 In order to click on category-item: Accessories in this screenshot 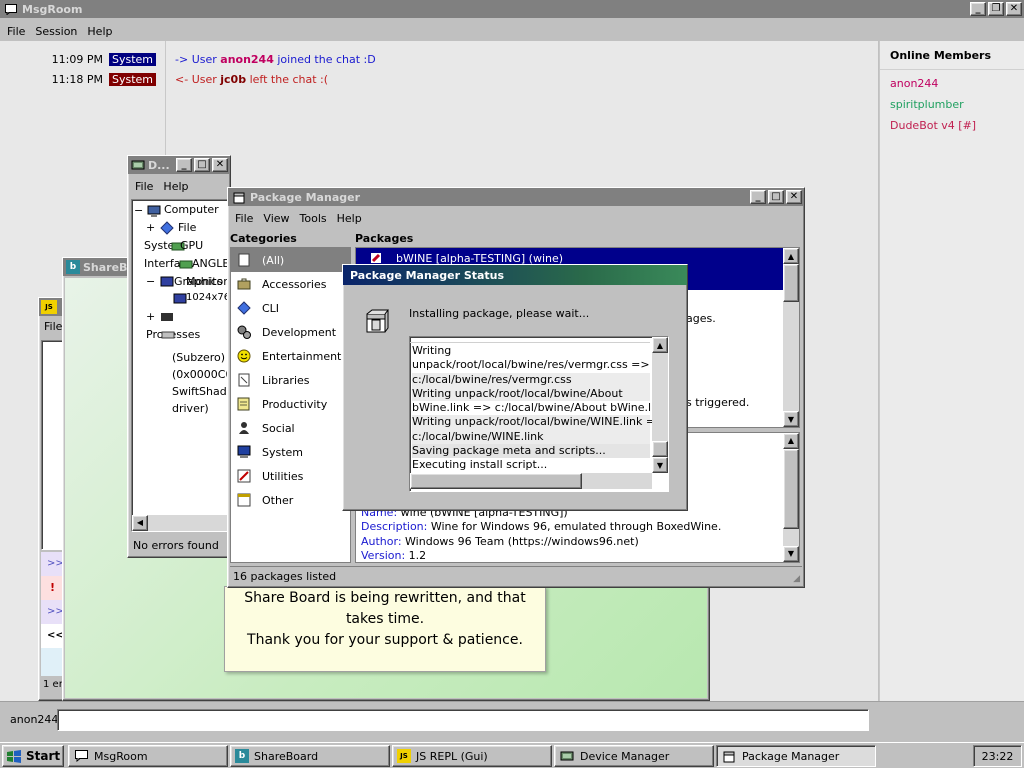, I will do `click(290, 284)`.